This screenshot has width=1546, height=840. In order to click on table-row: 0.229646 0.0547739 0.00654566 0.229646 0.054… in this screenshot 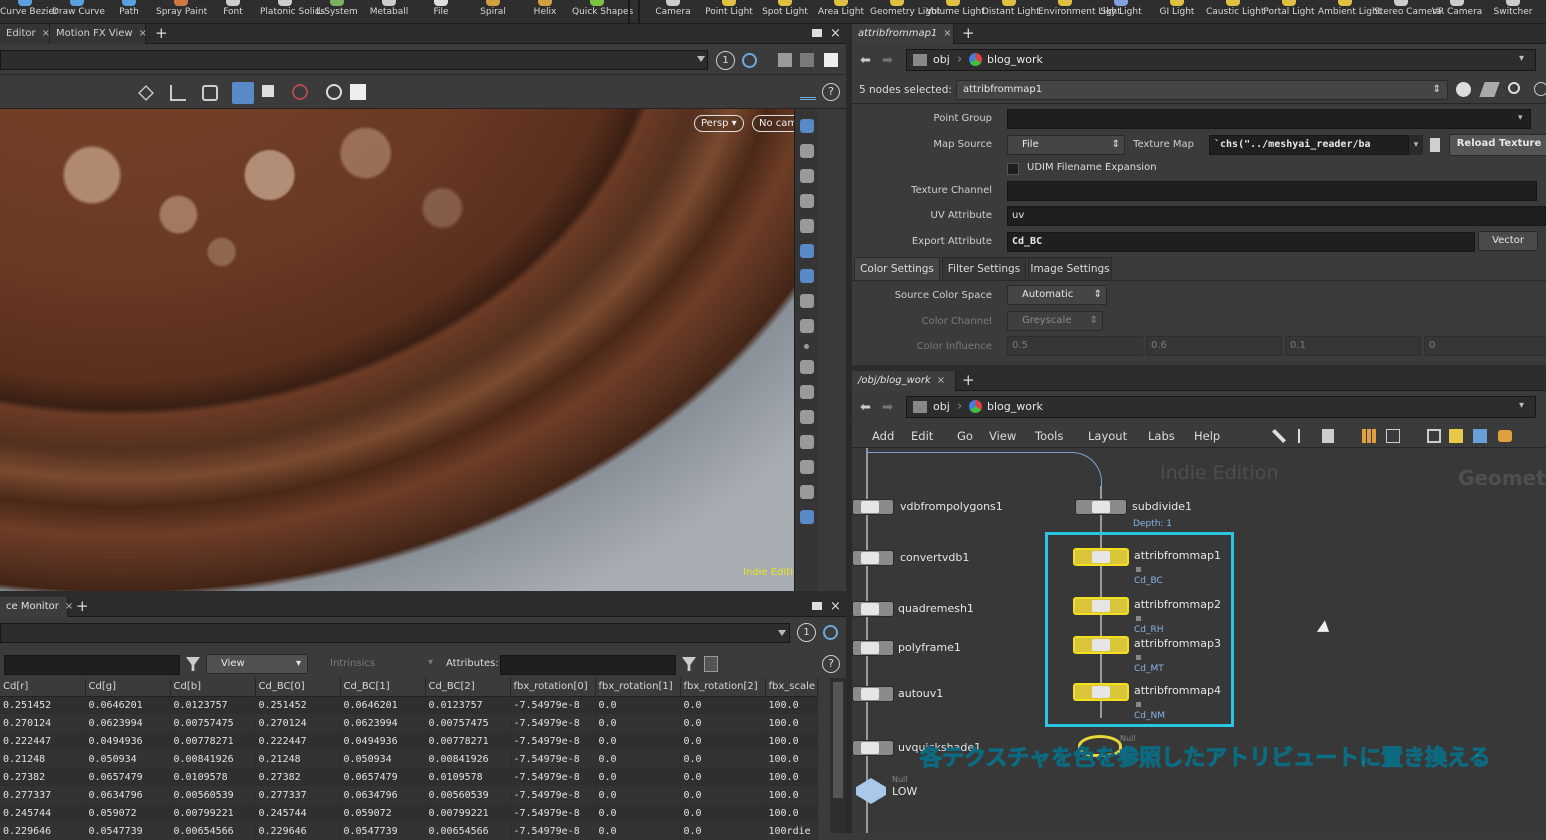, I will do `click(409, 831)`.